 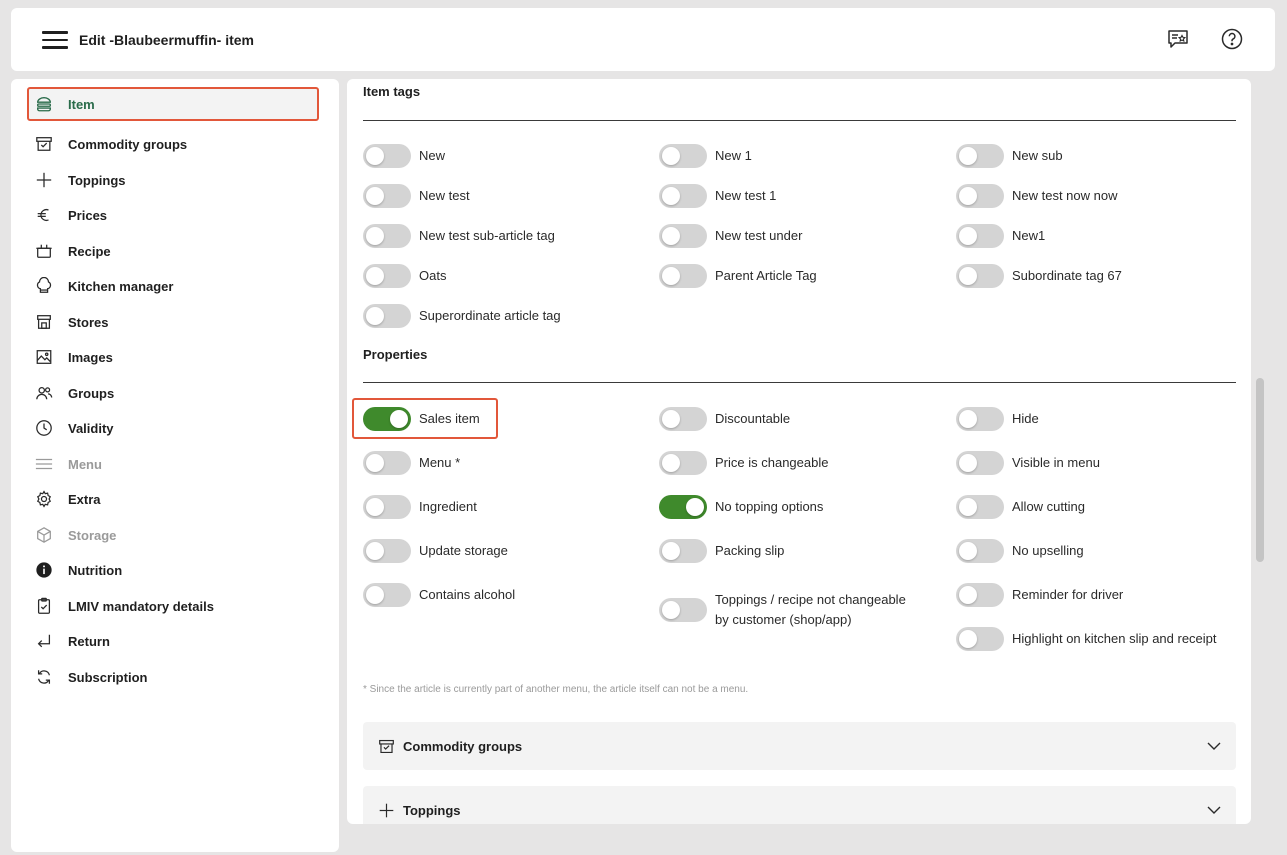 What do you see at coordinates (44, 499) in the screenshot?
I see `gear-icon` at bounding box center [44, 499].